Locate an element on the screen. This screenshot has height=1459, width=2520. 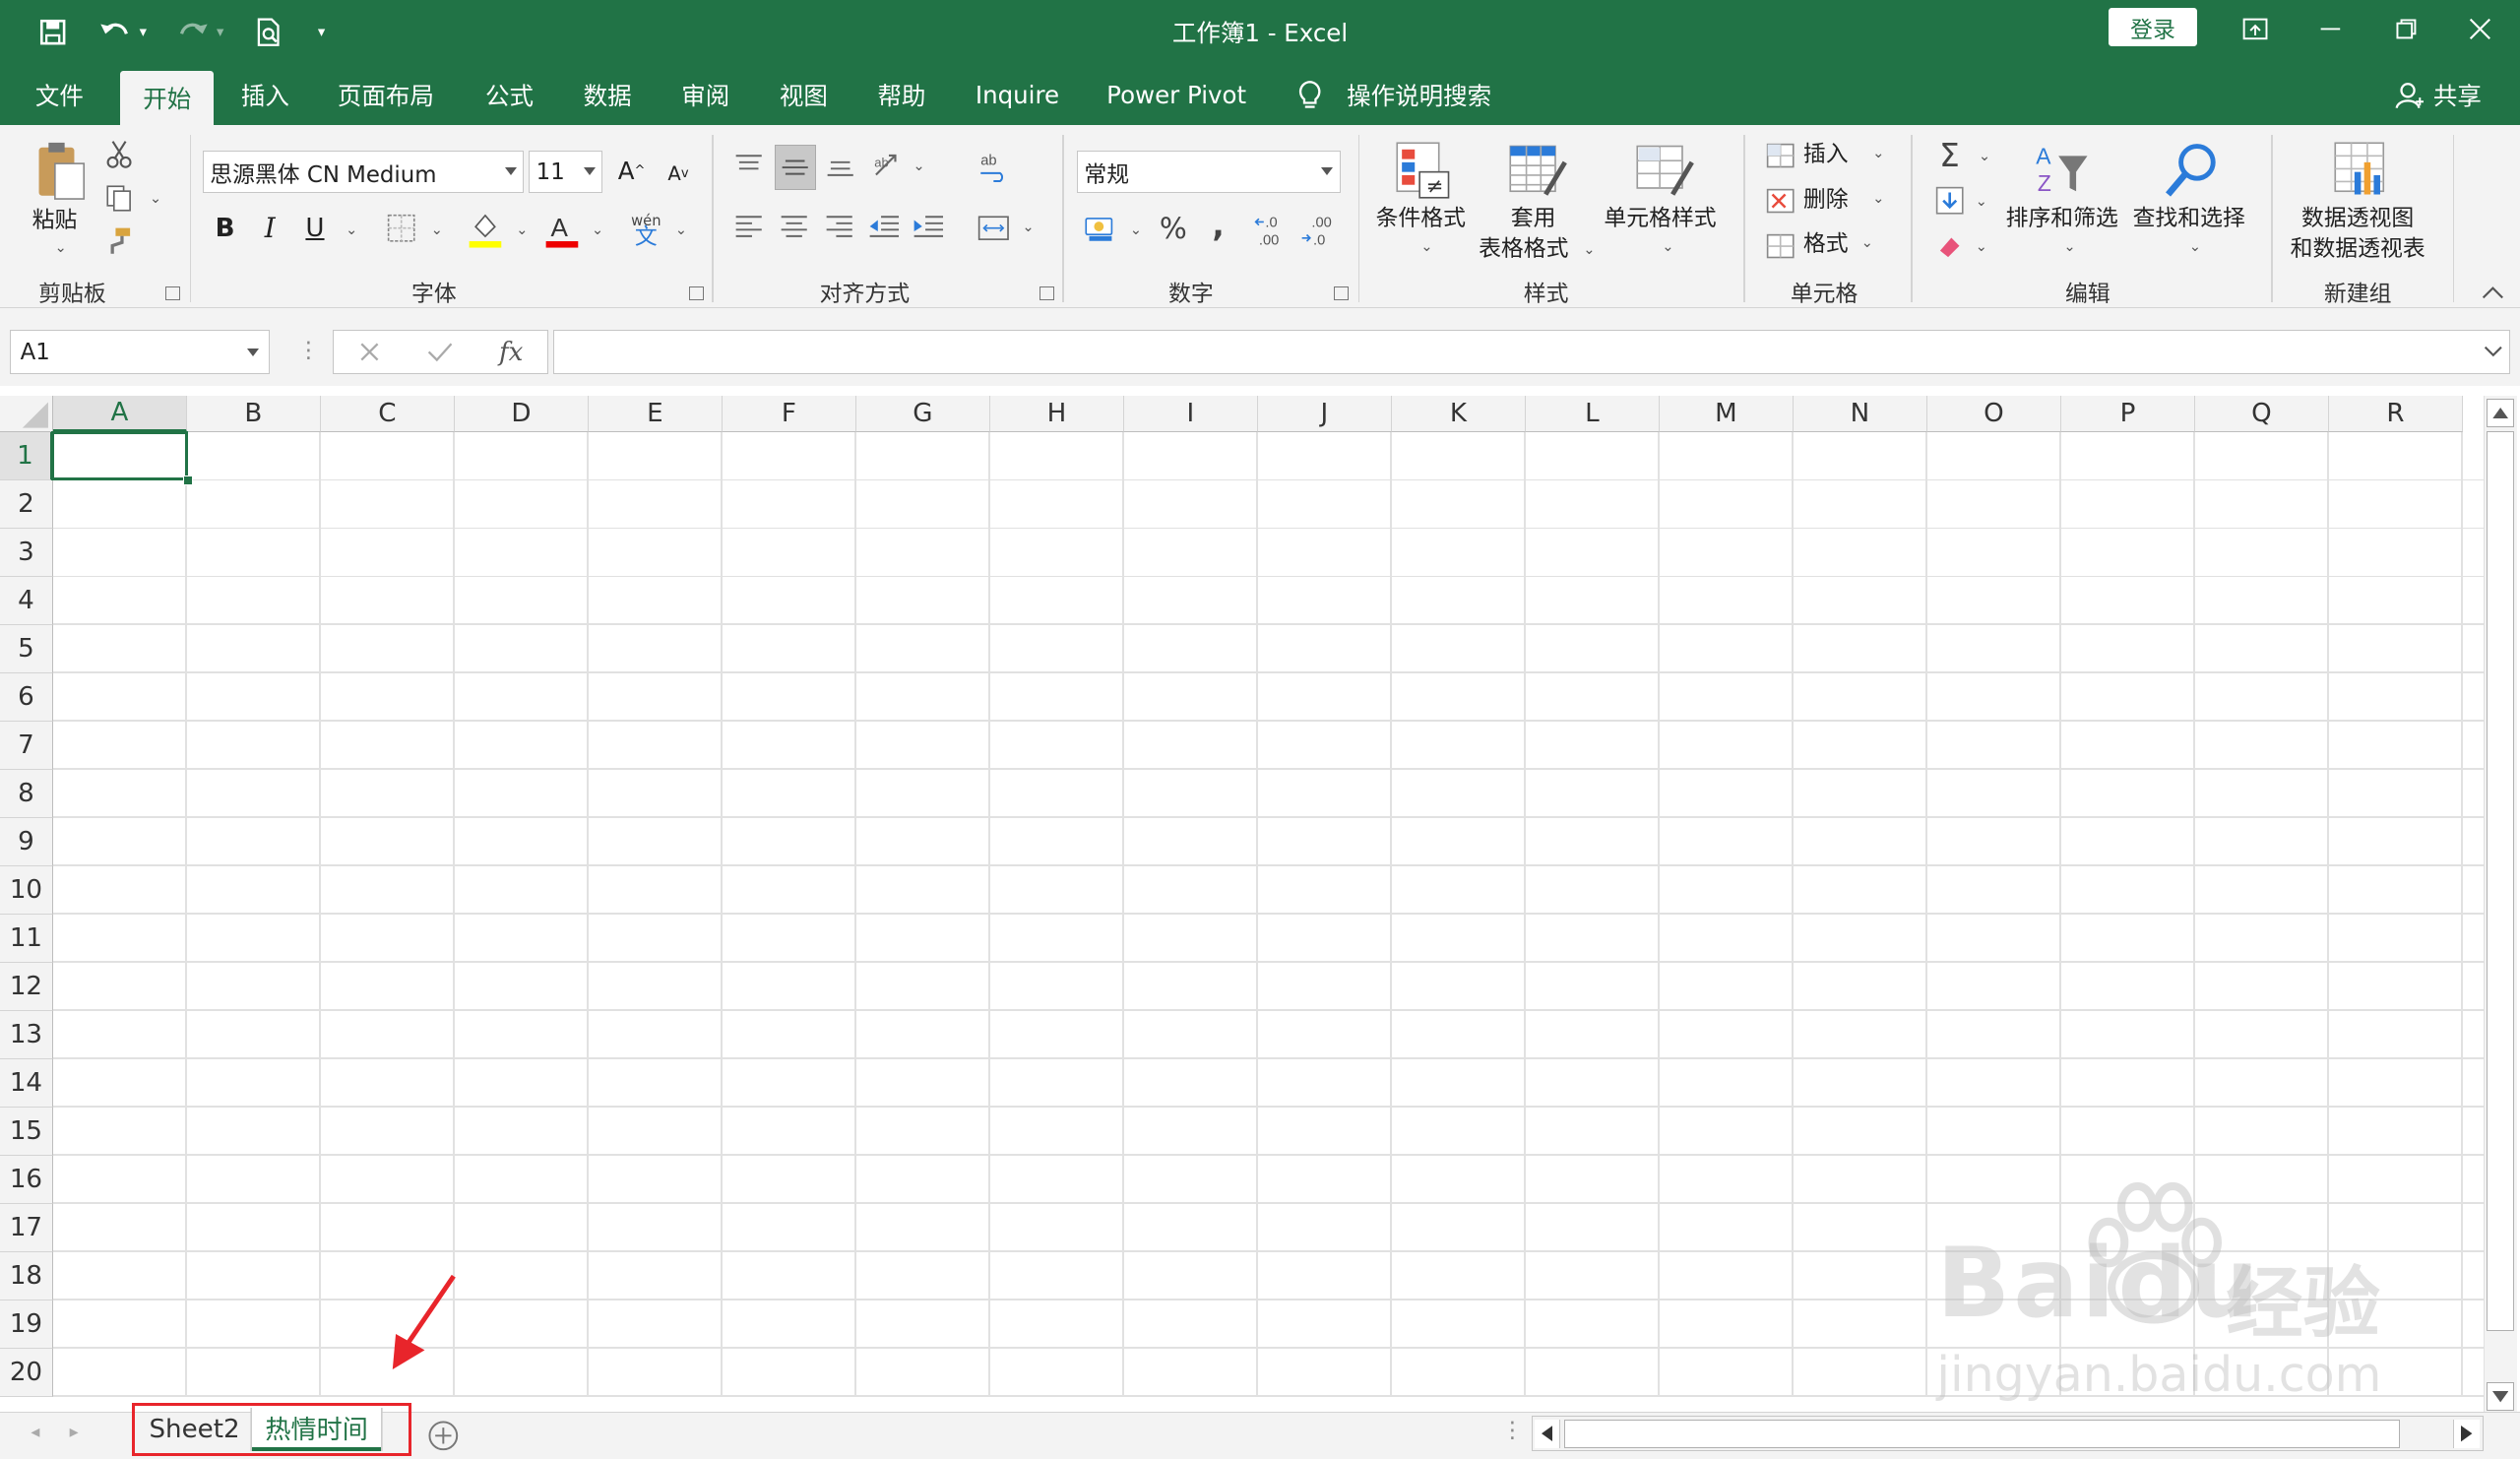
insert-cells-icon is located at coordinates (1781, 156).